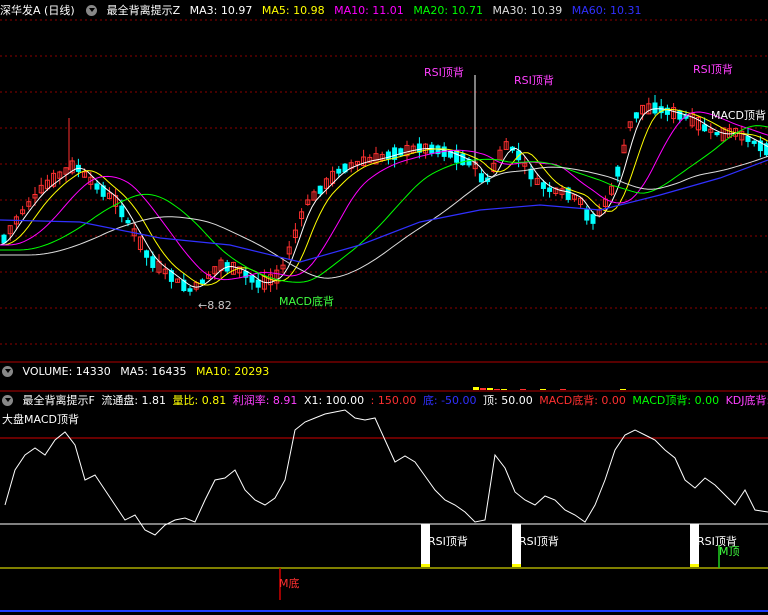 This screenshot has height=615, width=768. What do you see at coordinates (738, 115) in the screenshot?
I see `macd-top-label: MACD顶背` at bounding box center [738, 115].